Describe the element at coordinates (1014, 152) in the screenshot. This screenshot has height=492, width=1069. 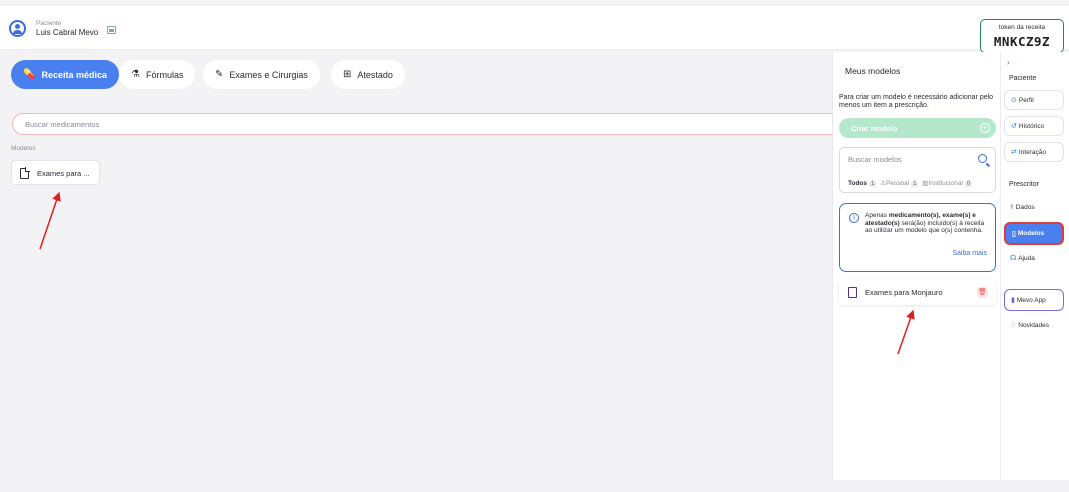
I see `swap-icon: ⇄` at that location.